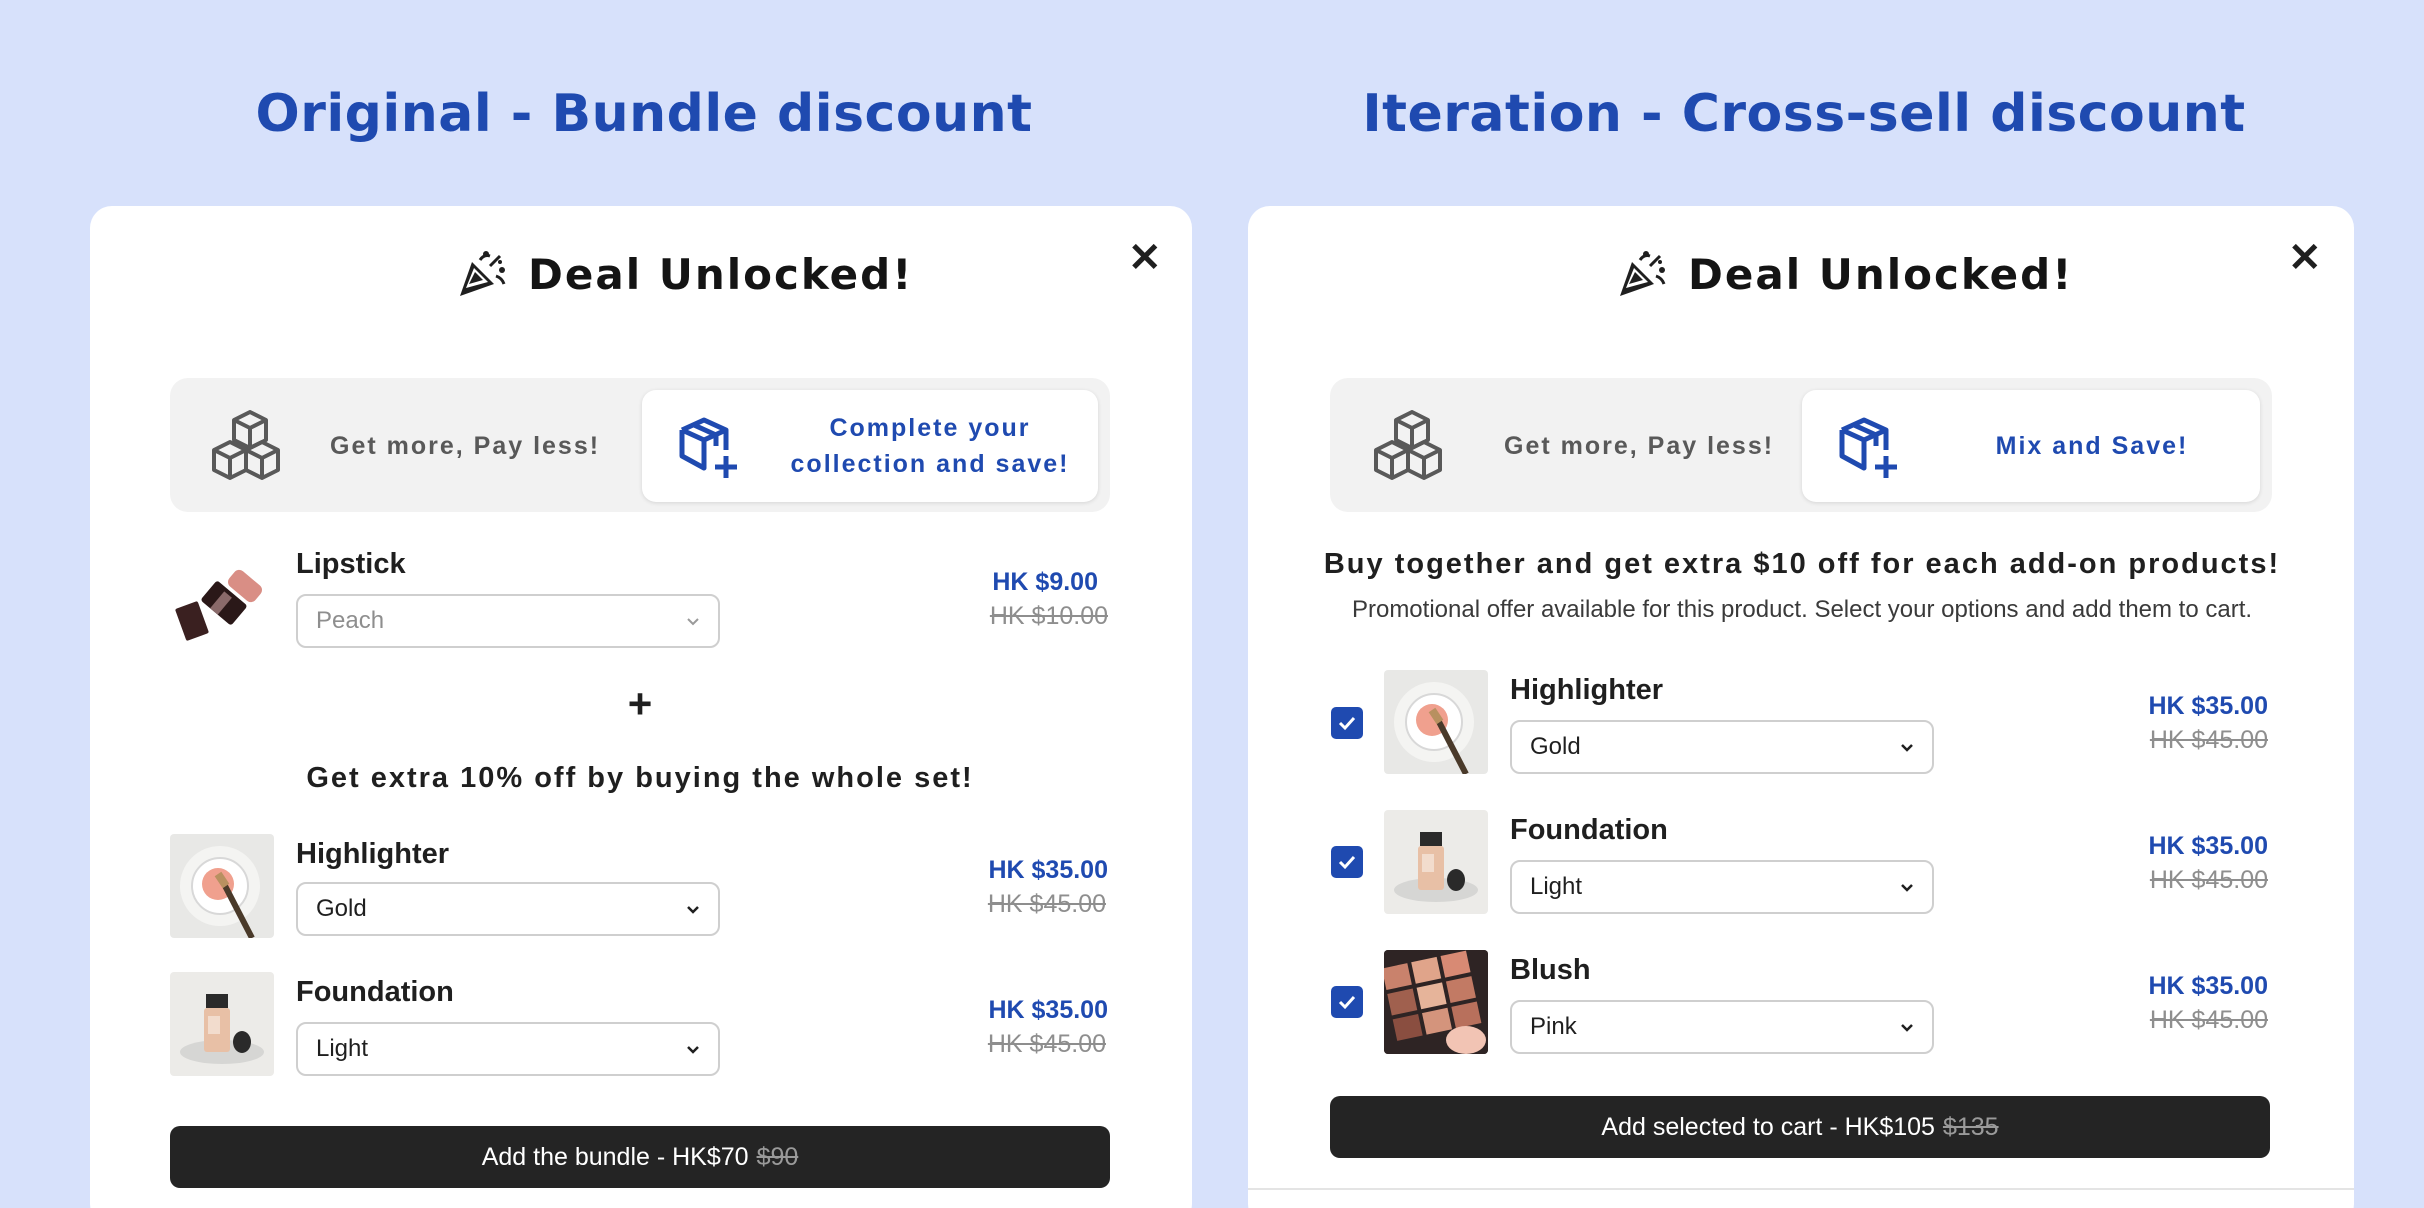  Describe the element at coordinates (777, 1156) in the screenshot. I see `add-bundle-old-price: $90` at that location.